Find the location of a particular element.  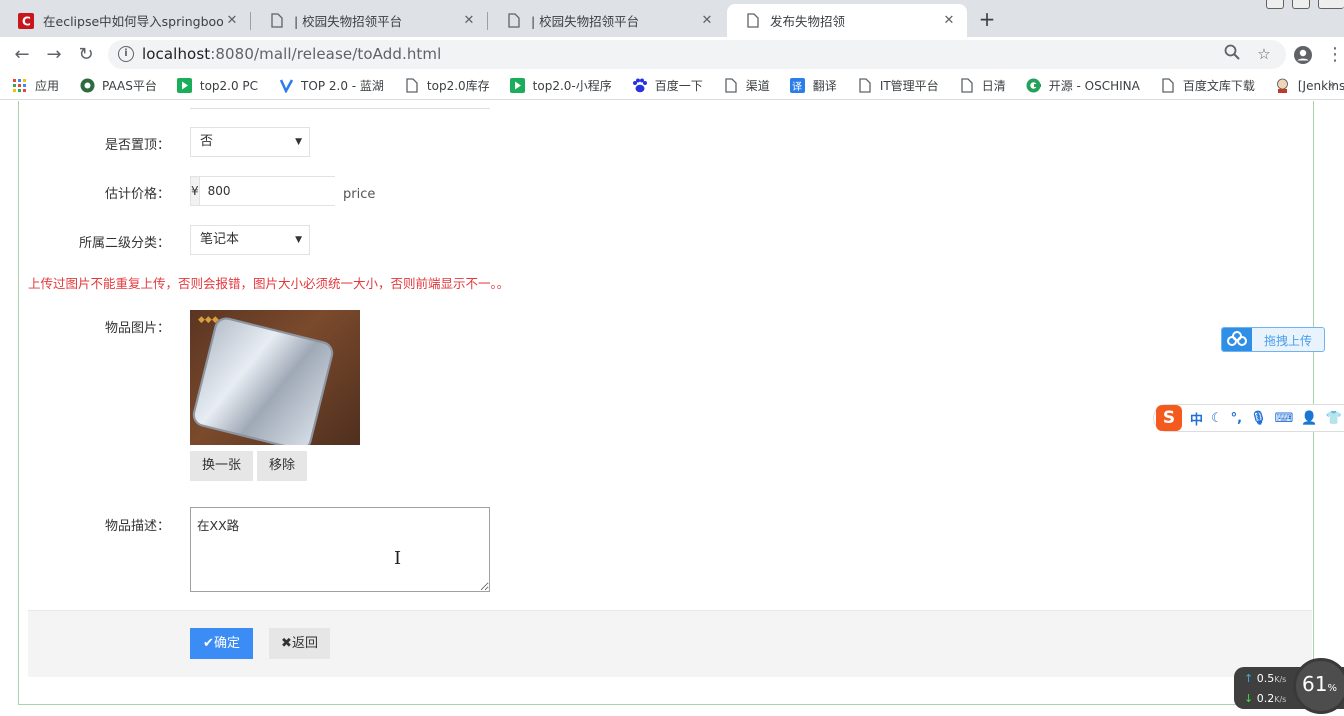

chevron-more-icon: » is located at coordinates (1331, 85).